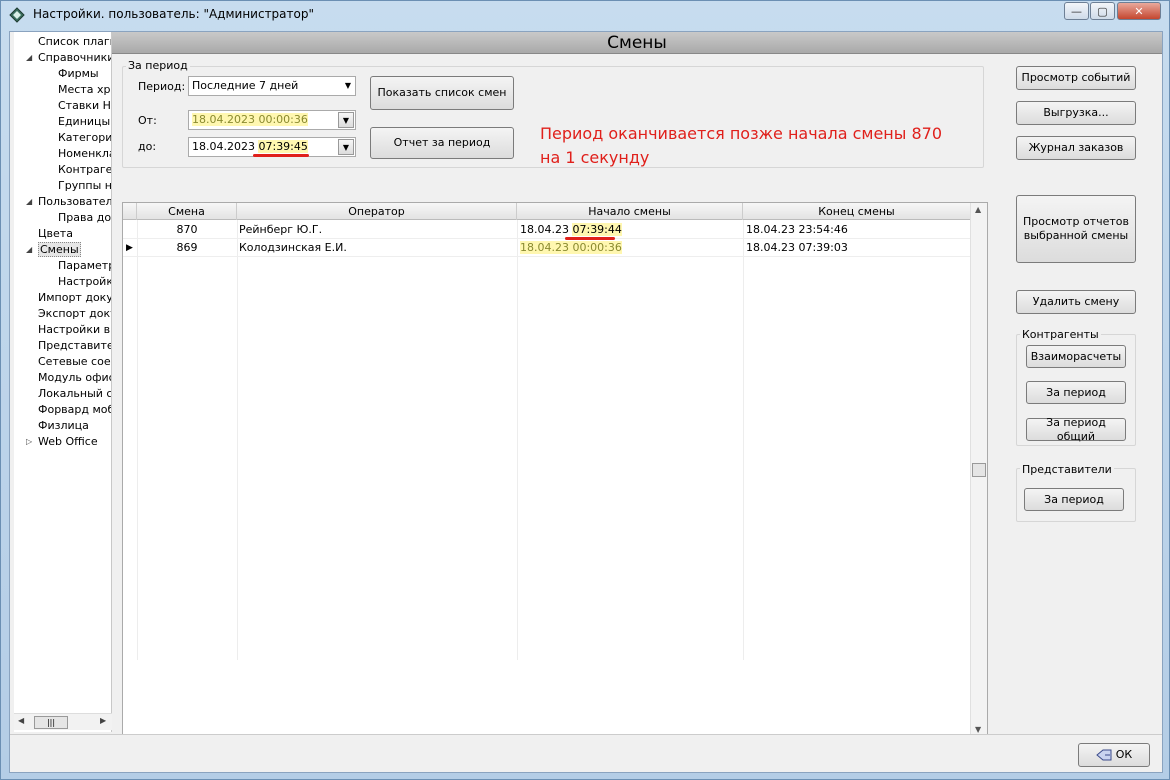 The width and height of the screenshot is (1170, 780). Describe the element at coordinates (797, 229) in the screenshot. I see `cell-end: 18.04.23 23:54:46` at that location.